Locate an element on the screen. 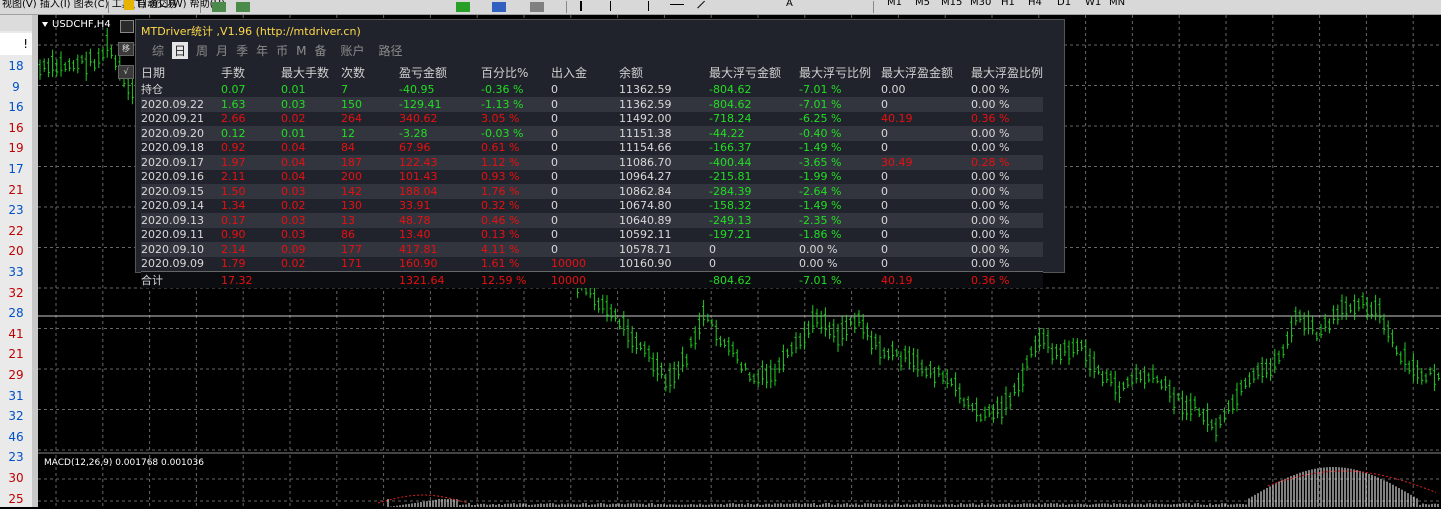  tf-m15: M15 is located at coordinates (951, 4).